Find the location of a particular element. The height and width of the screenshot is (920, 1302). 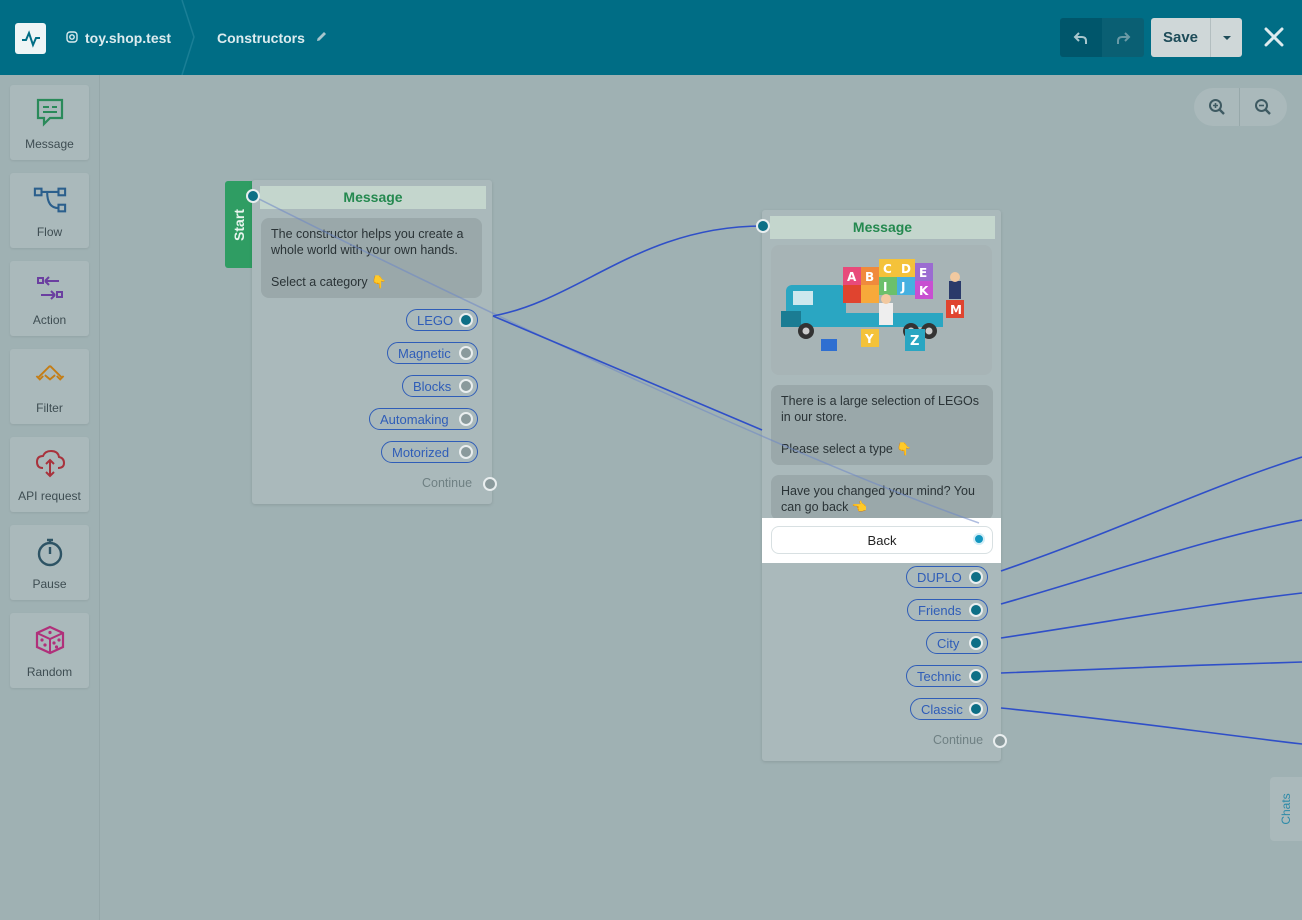

start-label: Start is located at coordinates (238, 224).